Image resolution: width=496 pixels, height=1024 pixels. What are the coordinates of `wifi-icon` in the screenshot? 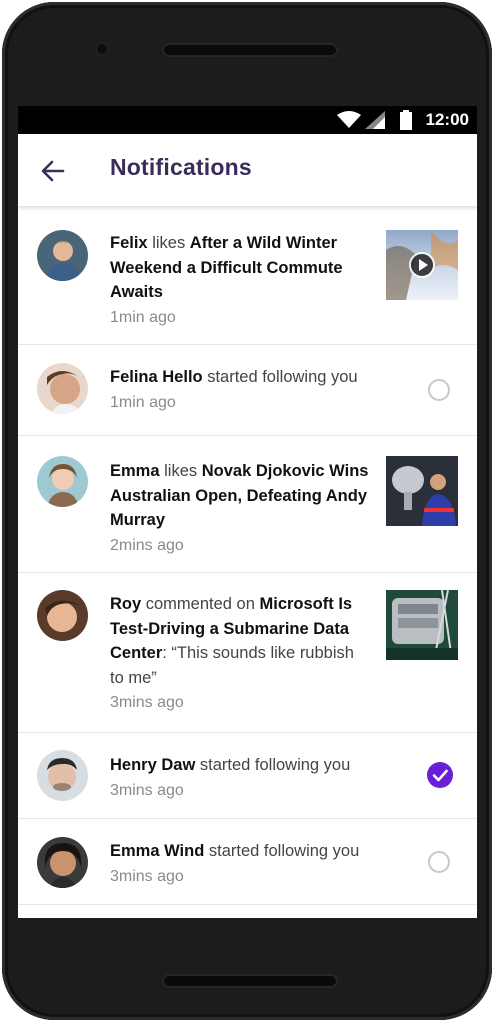 It's located at (349, 119).